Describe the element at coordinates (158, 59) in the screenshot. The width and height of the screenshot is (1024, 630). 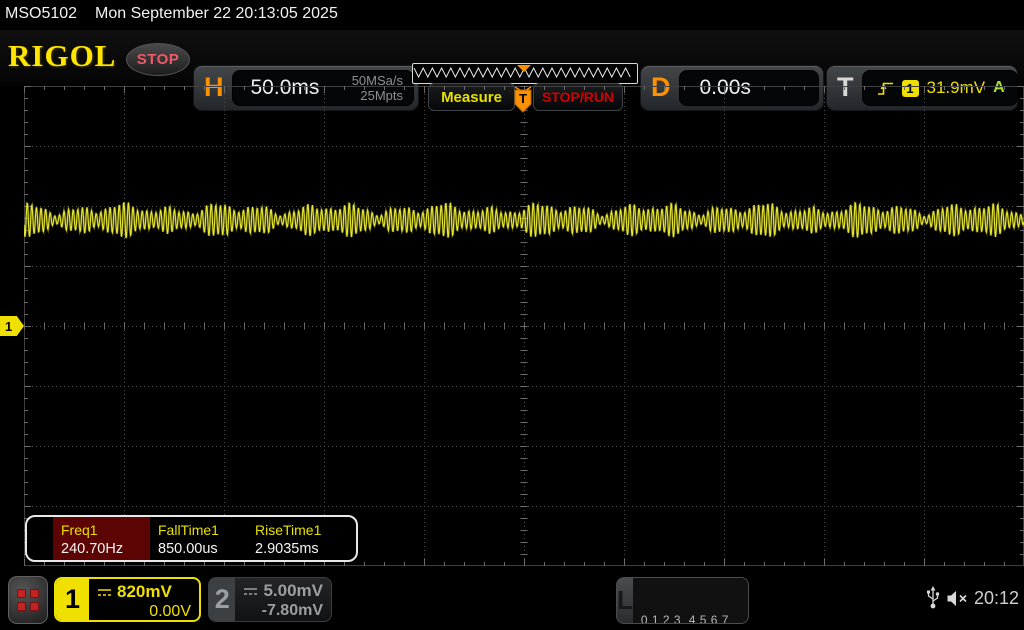
I see `acquisition-status-badge: STOP` at that location.